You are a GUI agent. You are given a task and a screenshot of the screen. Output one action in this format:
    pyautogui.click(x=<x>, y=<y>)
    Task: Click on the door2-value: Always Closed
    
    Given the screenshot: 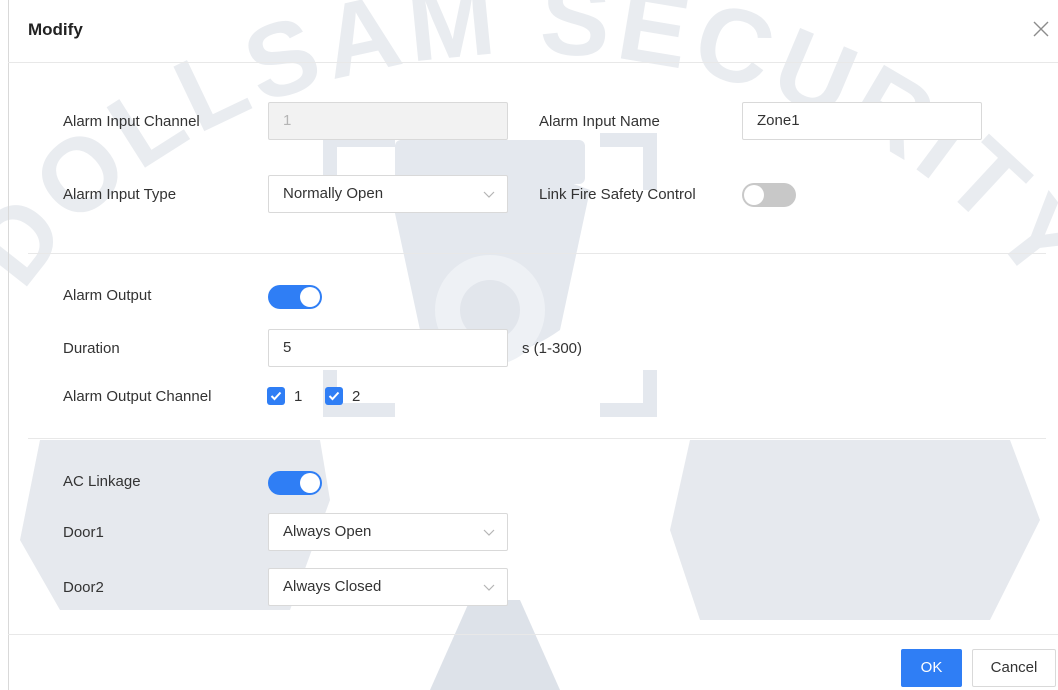 What is the action you would take?
    pyautogui.click(x=332, y=586)
    